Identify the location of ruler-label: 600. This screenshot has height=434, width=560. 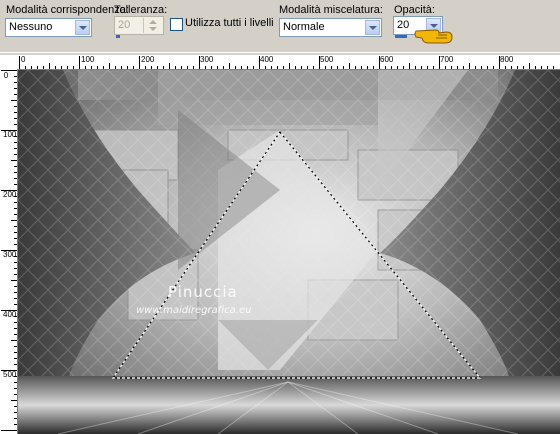
(387, 59).